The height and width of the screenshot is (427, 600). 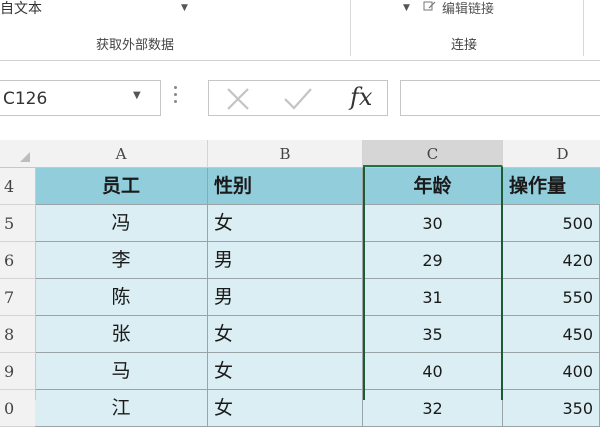 I want to click on insert-function-icon: fx, so click(x=361, y=97).